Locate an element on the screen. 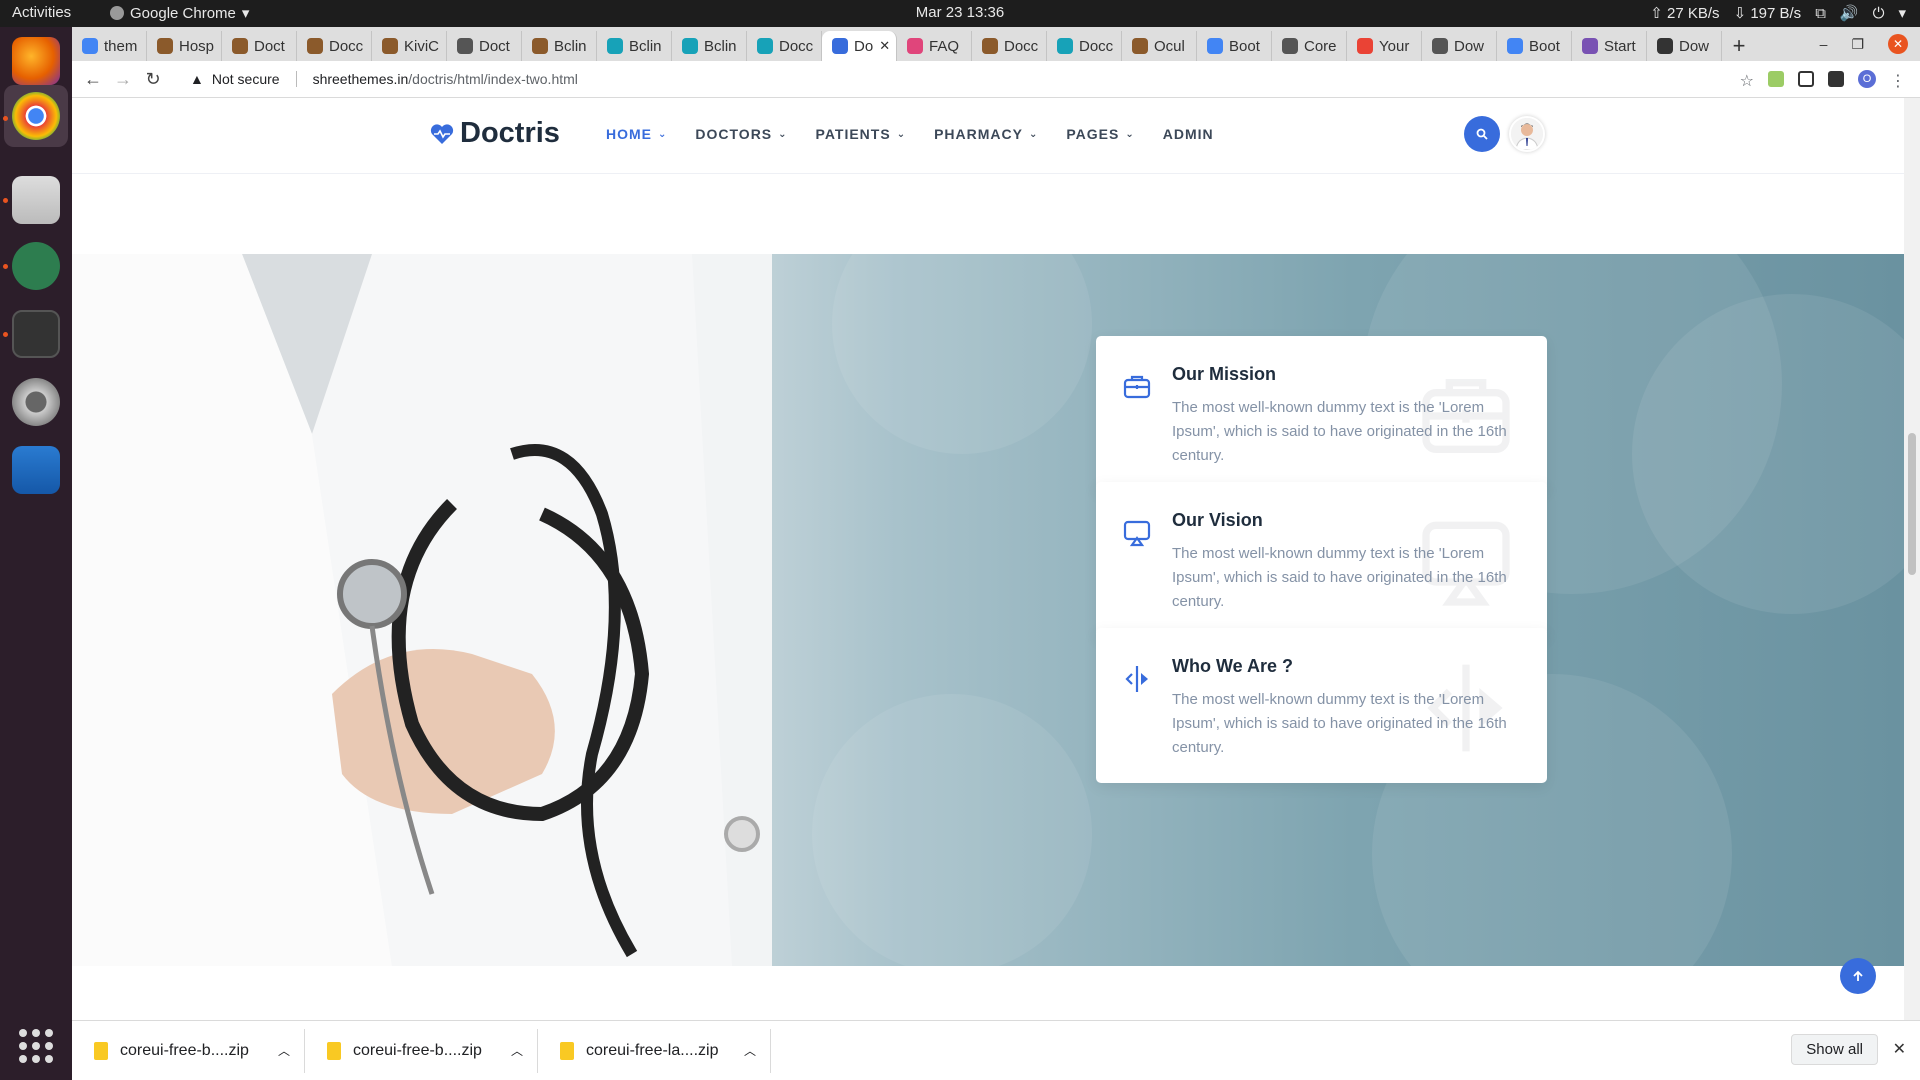 Image resolution: width=1920 pixels, height=1080 pixels. tab-label: FAQ is located at coordinates (944, 46).